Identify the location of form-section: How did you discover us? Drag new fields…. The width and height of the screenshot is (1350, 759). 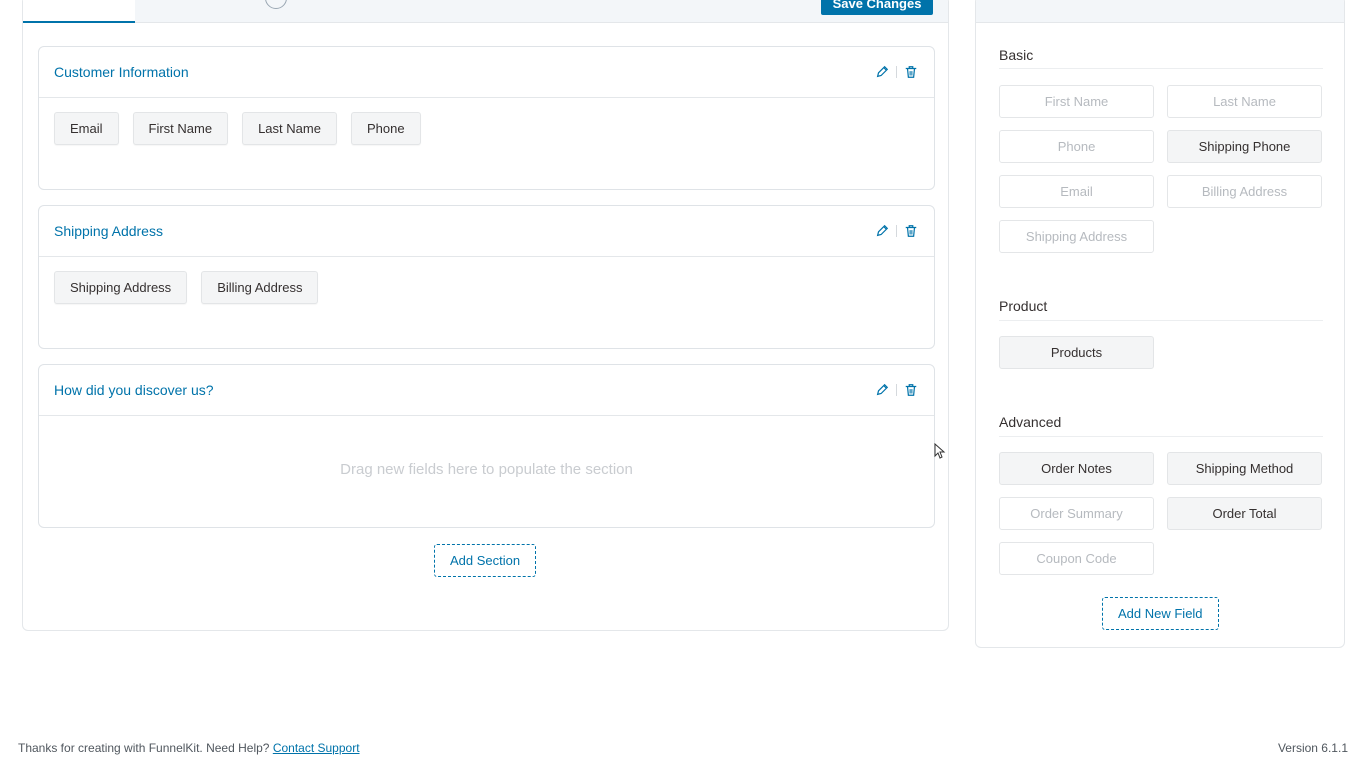
(486, 446).